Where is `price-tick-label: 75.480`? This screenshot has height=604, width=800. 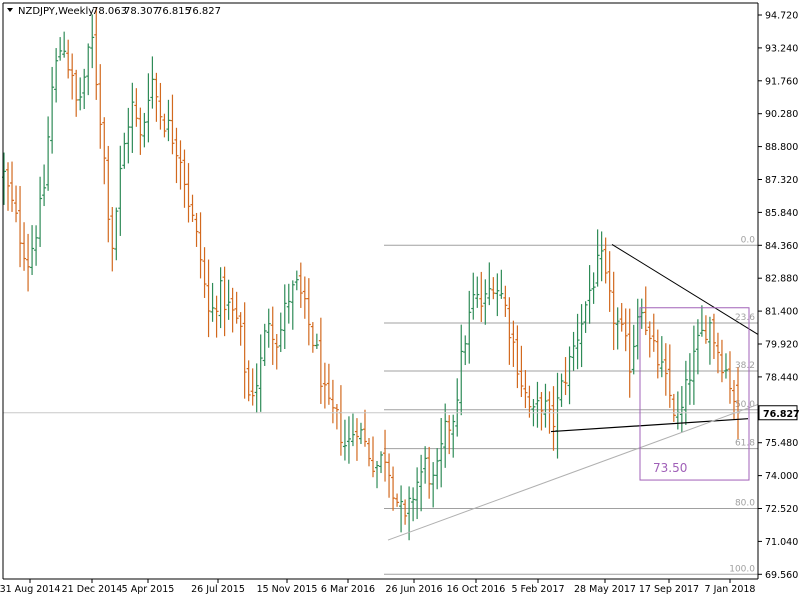 price-tick-label: 75.480 is located at coordinates (781, 443).